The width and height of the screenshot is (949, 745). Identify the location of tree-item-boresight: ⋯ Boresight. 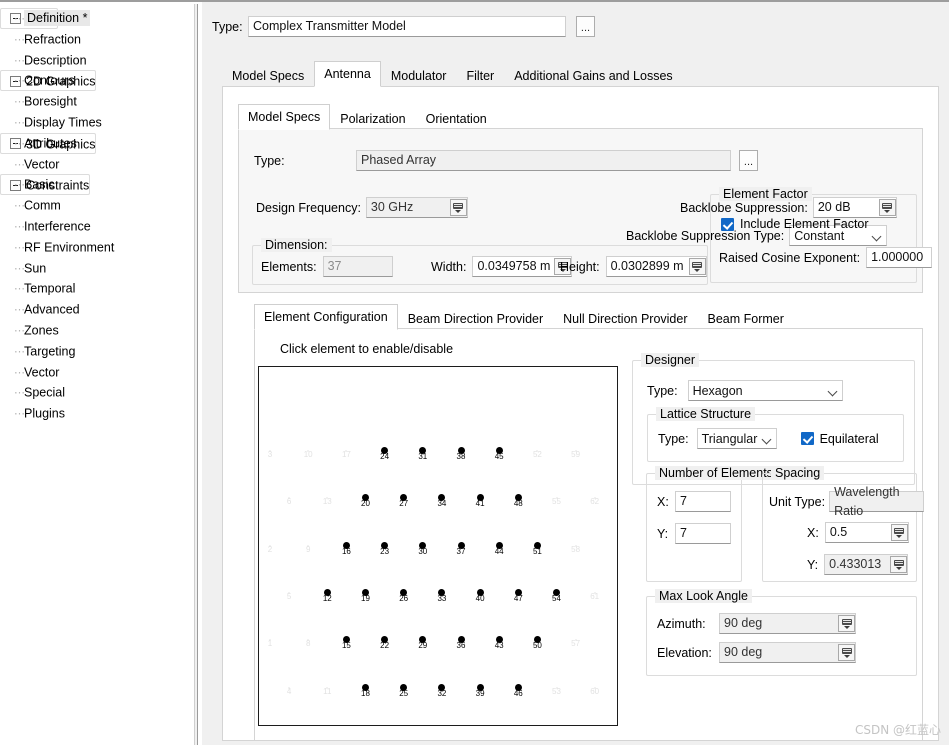
(95, 101).